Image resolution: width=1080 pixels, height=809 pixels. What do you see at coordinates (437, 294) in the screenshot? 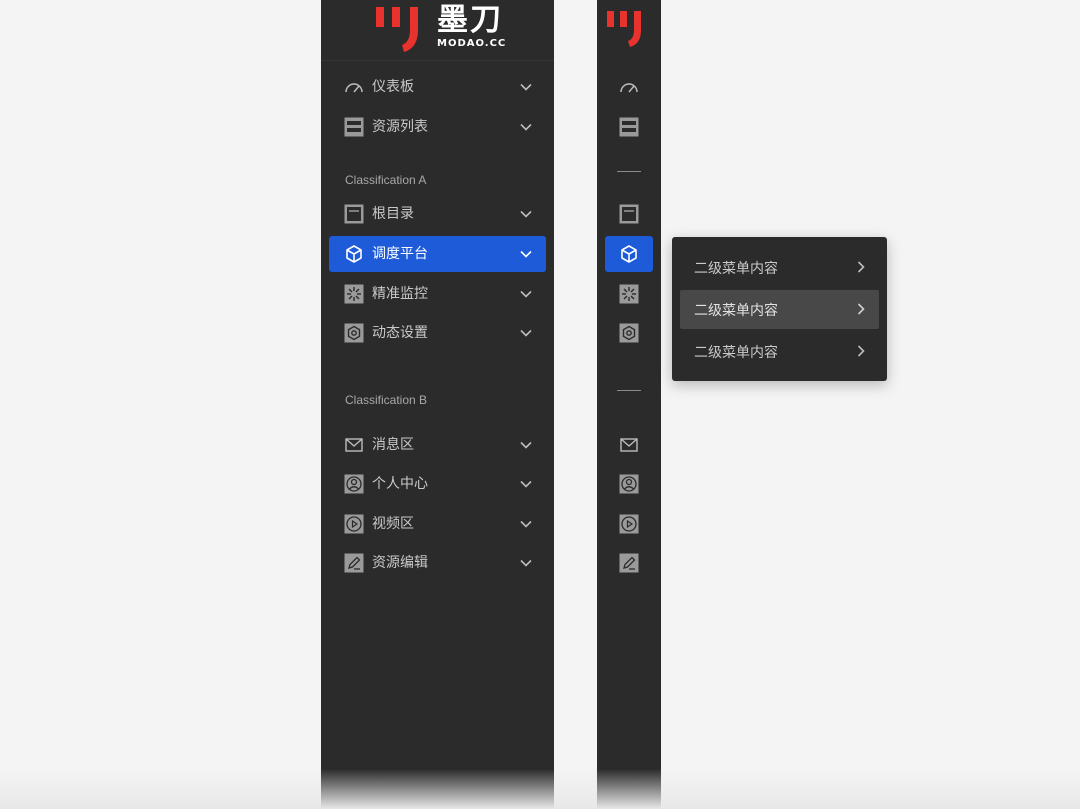
I see `menu-item-precise-monitoring: 精准监控` at bounding box center [437, 294].